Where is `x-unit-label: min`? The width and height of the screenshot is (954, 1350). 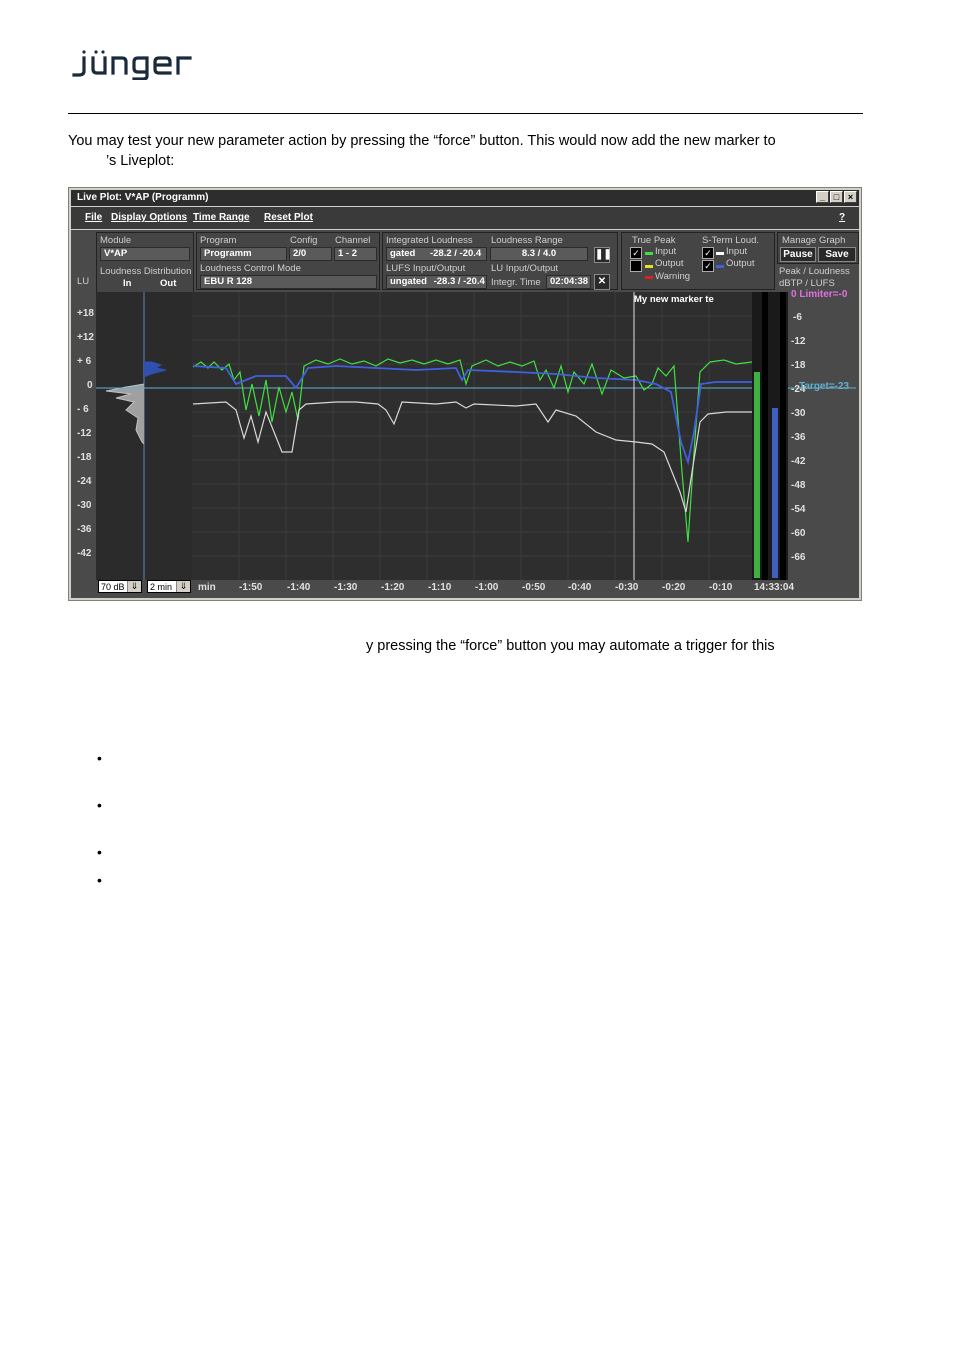
x-unit-label: min is located at coordinates (207, 587).